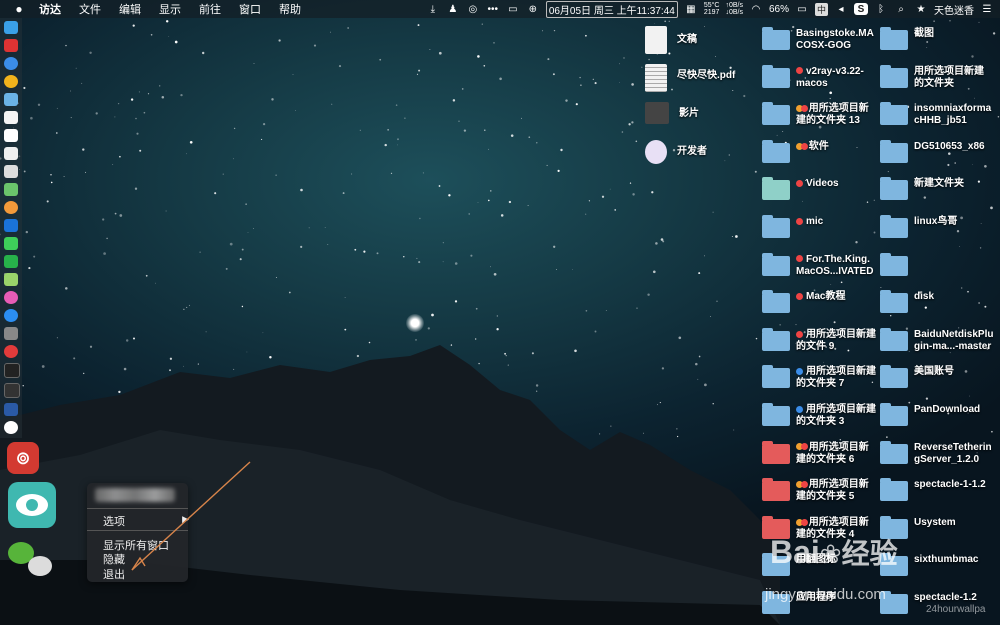  Describe the element at coordinates (861, 9) in the screenshot. I see `skype-icon: S` at that location.